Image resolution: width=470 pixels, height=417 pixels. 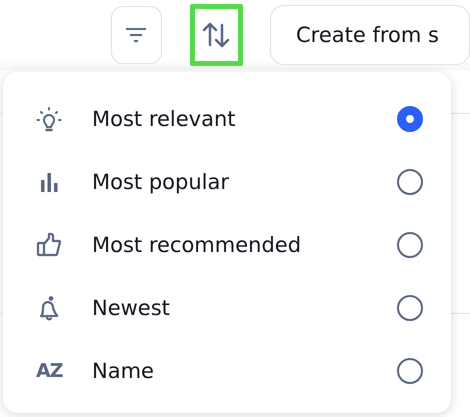 What do you see at coordinates (123, 370) in the screenshot?
I see `option-label: Name` at bounding box center [123, 370].